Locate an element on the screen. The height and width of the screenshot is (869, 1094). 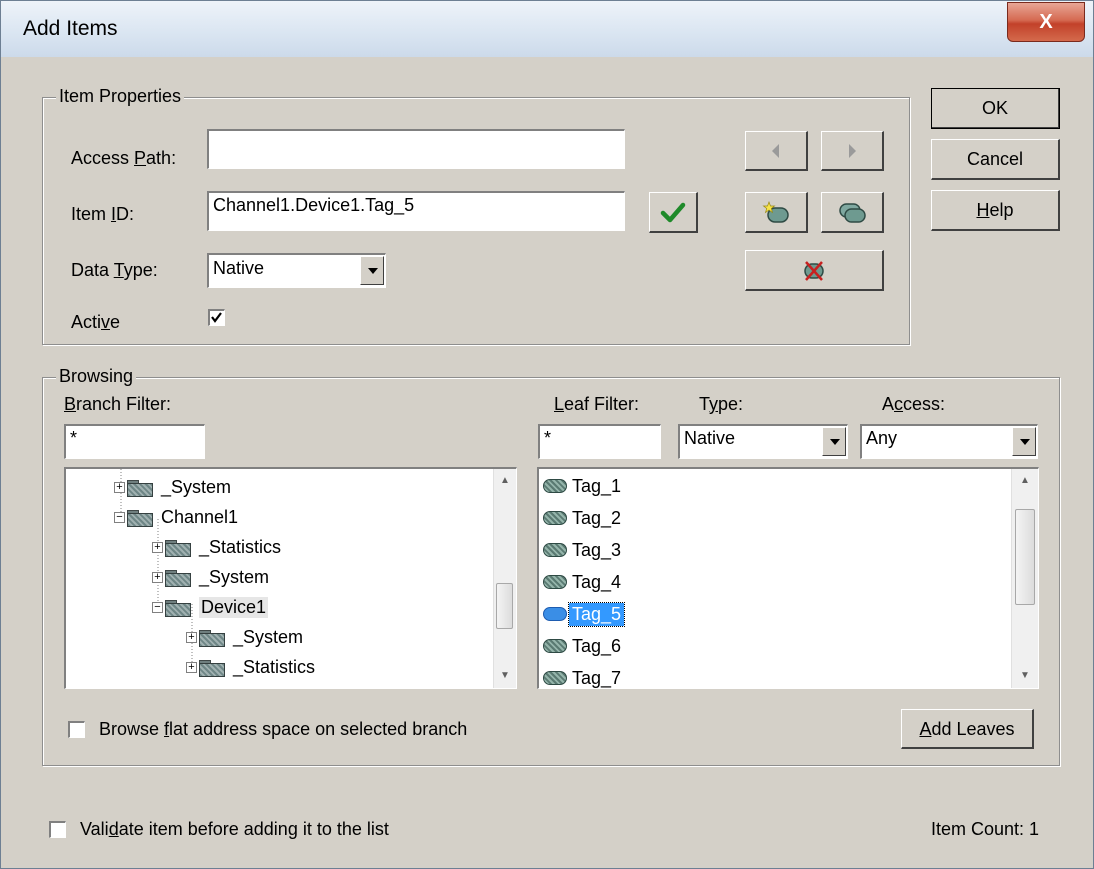
data-type-select: Native is located at coordinates (296, 270).